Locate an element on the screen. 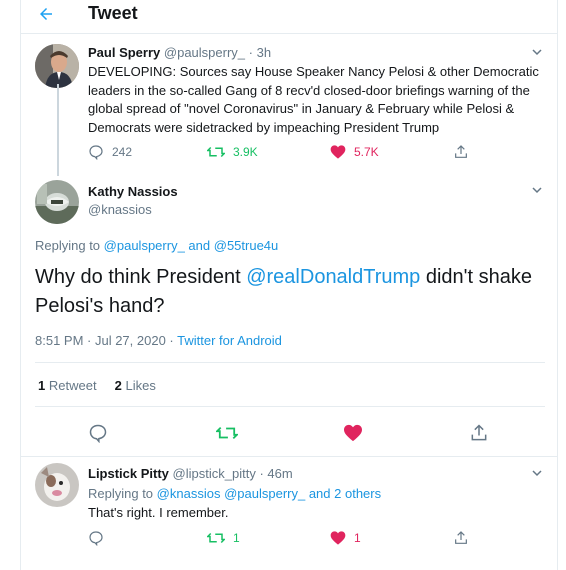  tweet-time: 3h is located at coordinates (264, 52).